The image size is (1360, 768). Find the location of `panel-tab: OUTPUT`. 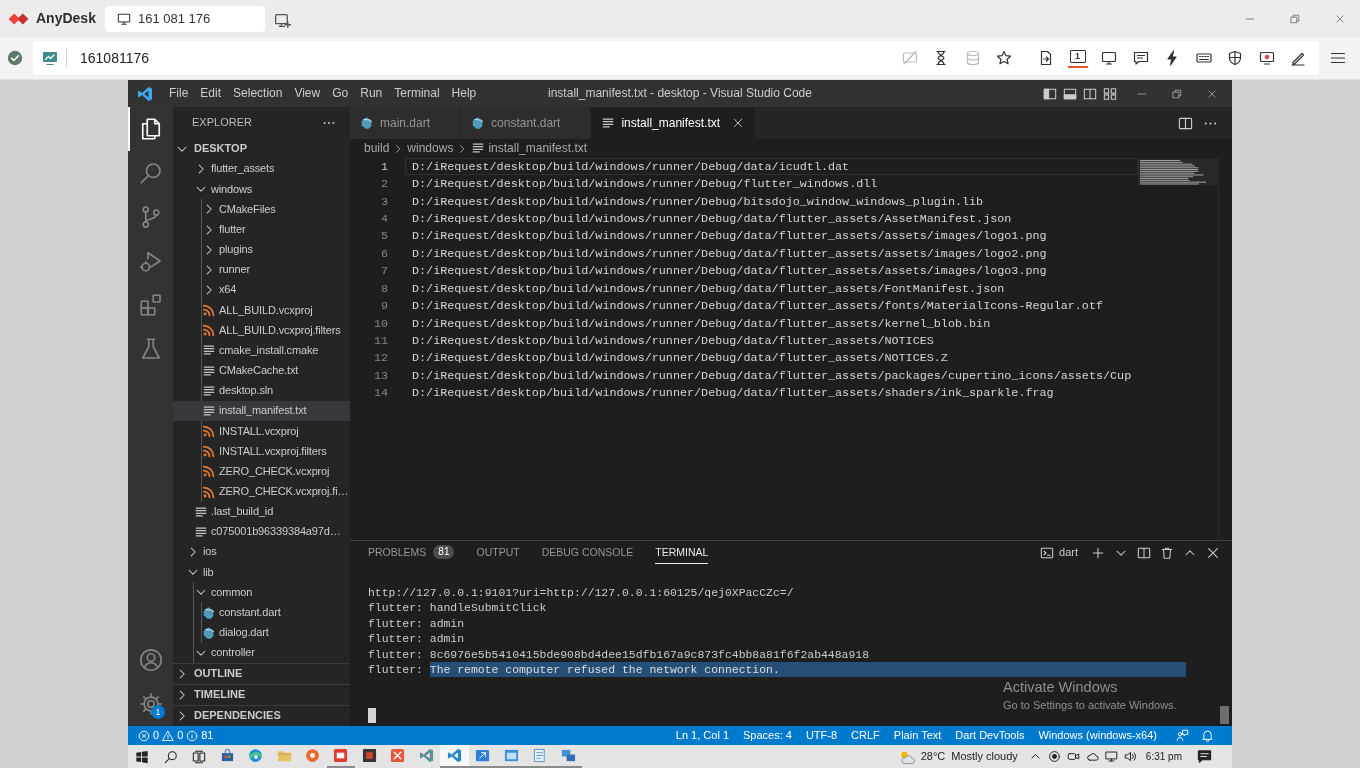

panel-tab: OUTPUT is located at coordinates (498, 552).